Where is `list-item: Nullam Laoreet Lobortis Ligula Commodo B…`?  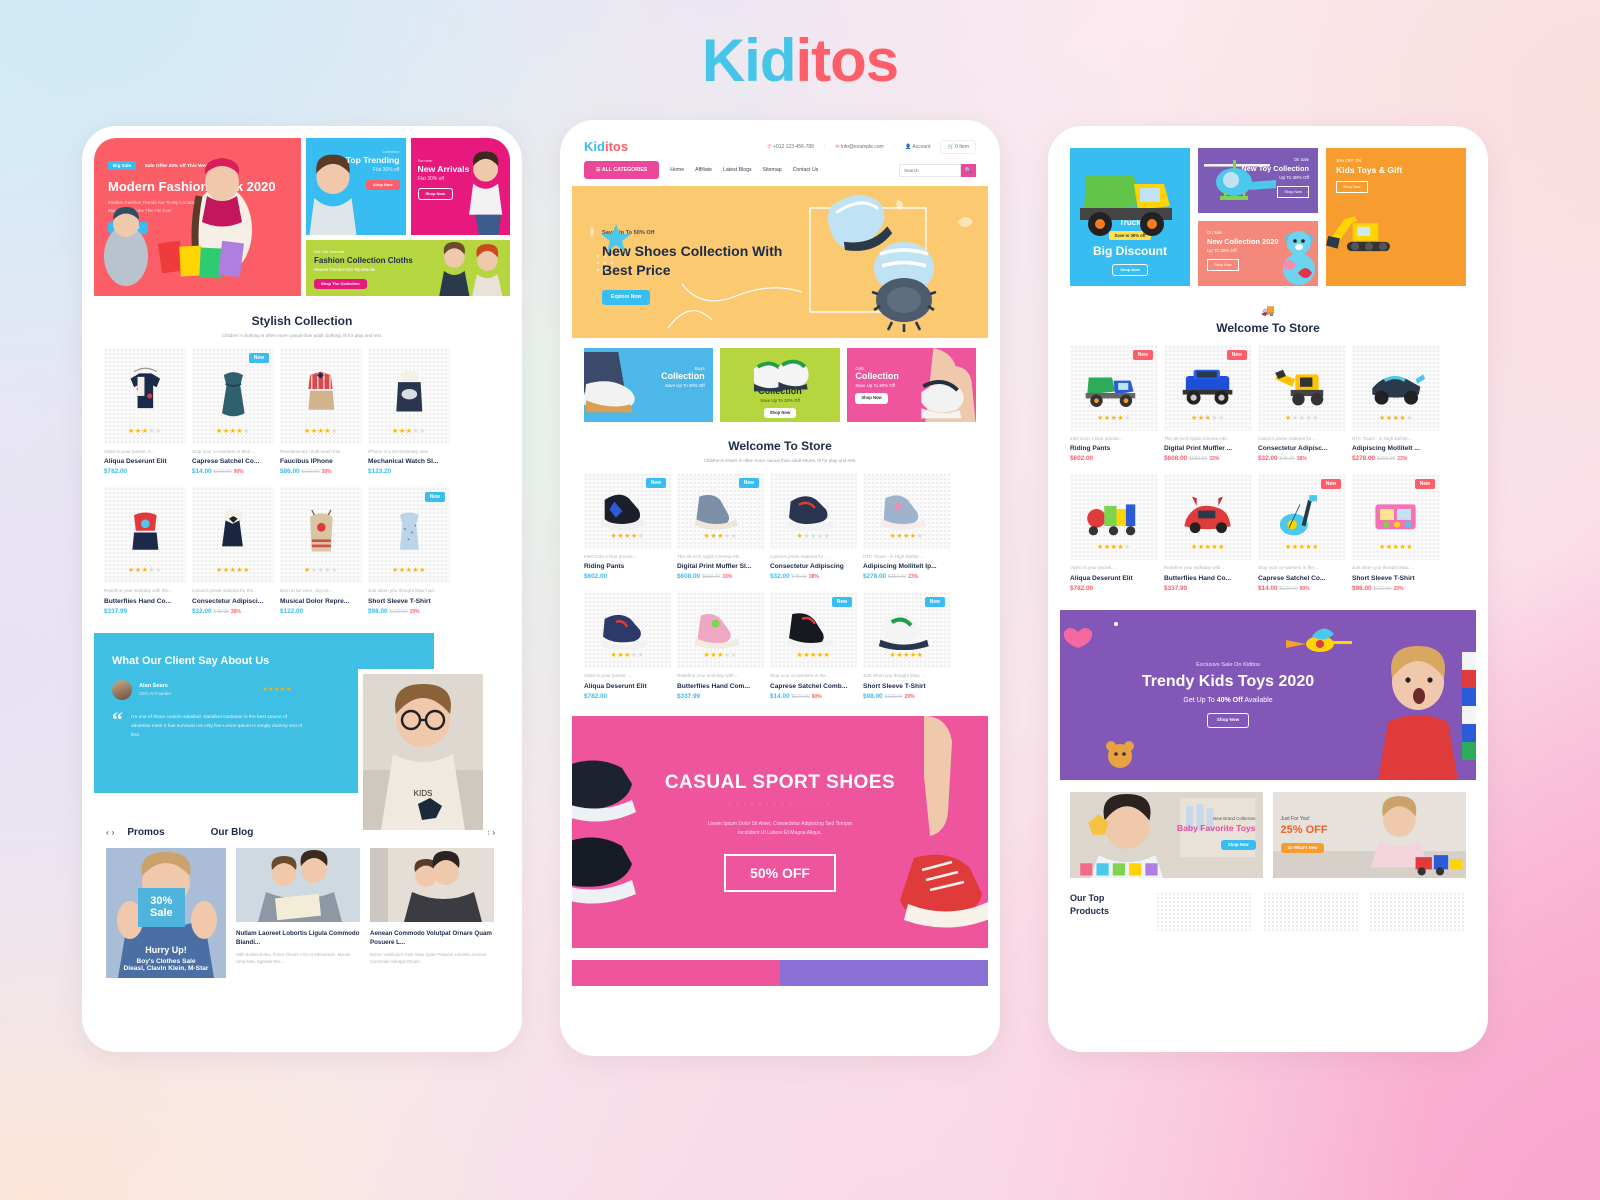 list-item: Nullam Laoreet Lobortis Ligula Commodo B… is located at coordinates (298, 912).